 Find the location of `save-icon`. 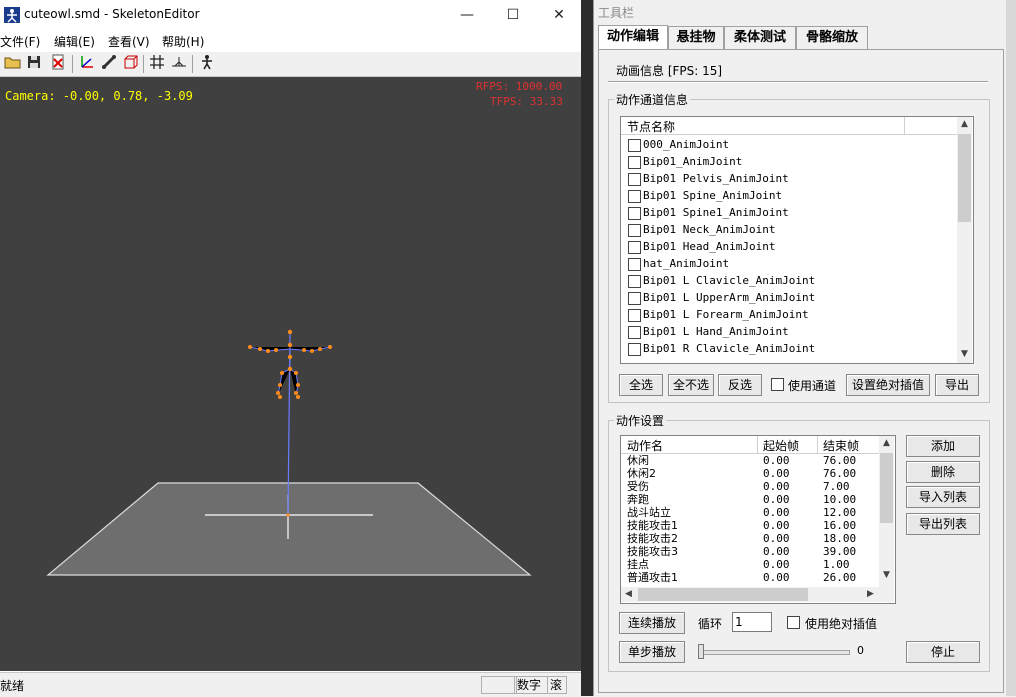

save-icon is located at coordinates (34, 64).